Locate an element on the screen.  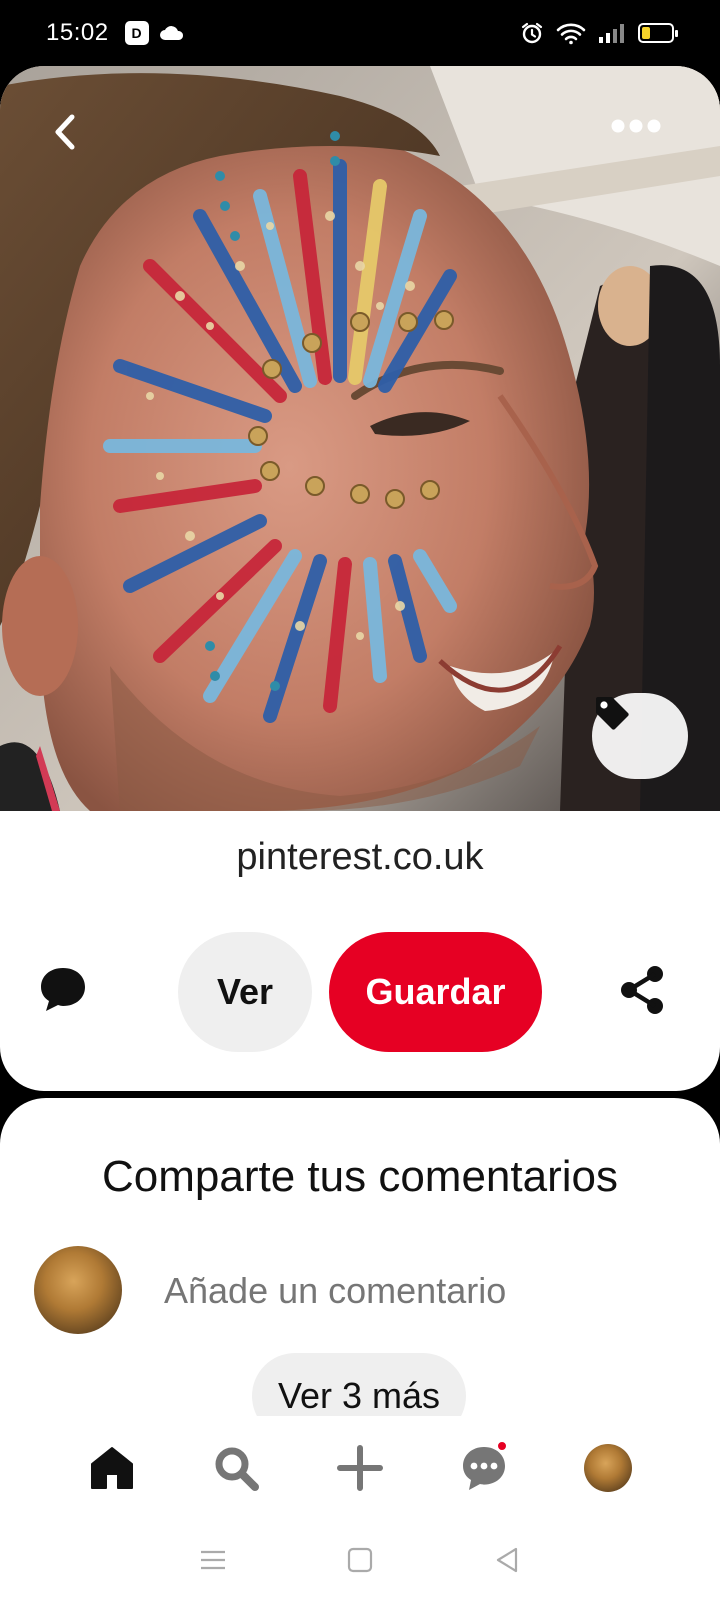
save-button: Guardar is located at coordinates (435, 992).